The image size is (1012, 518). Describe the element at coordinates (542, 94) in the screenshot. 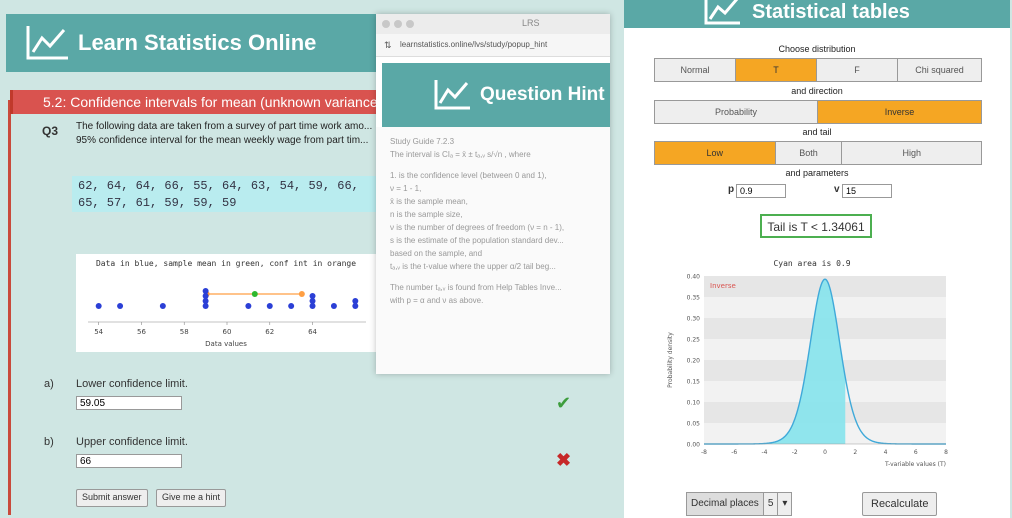

I see `popup-title: Question Hint` at that location.